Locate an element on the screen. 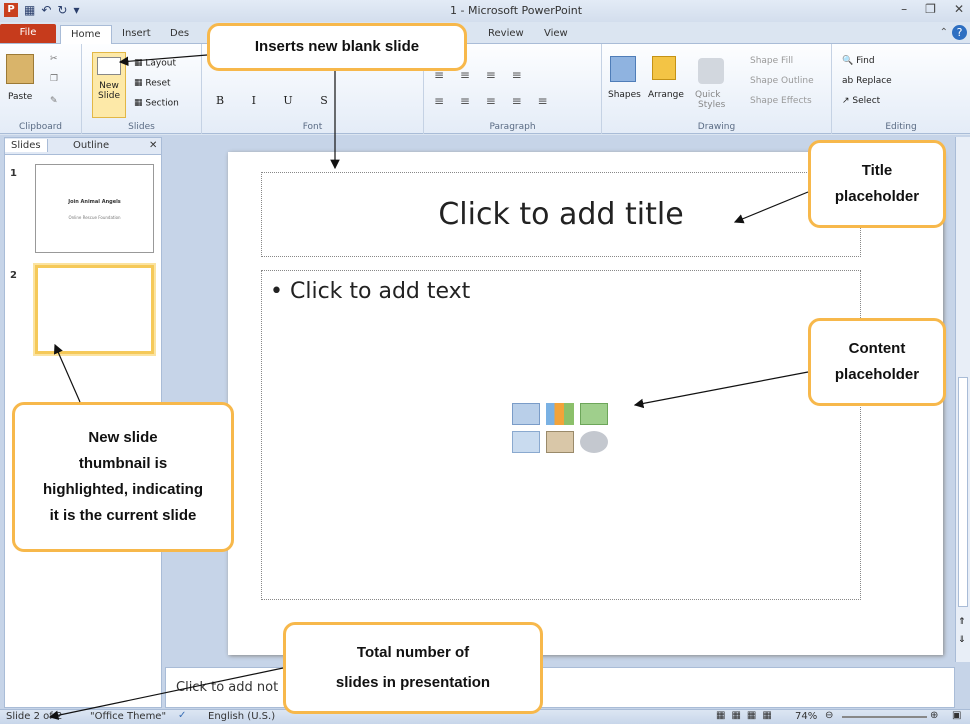 Image resolution: width=970 pixels, height=724 pixels. close-icon: ✕ is located at coordinates (959, 9).